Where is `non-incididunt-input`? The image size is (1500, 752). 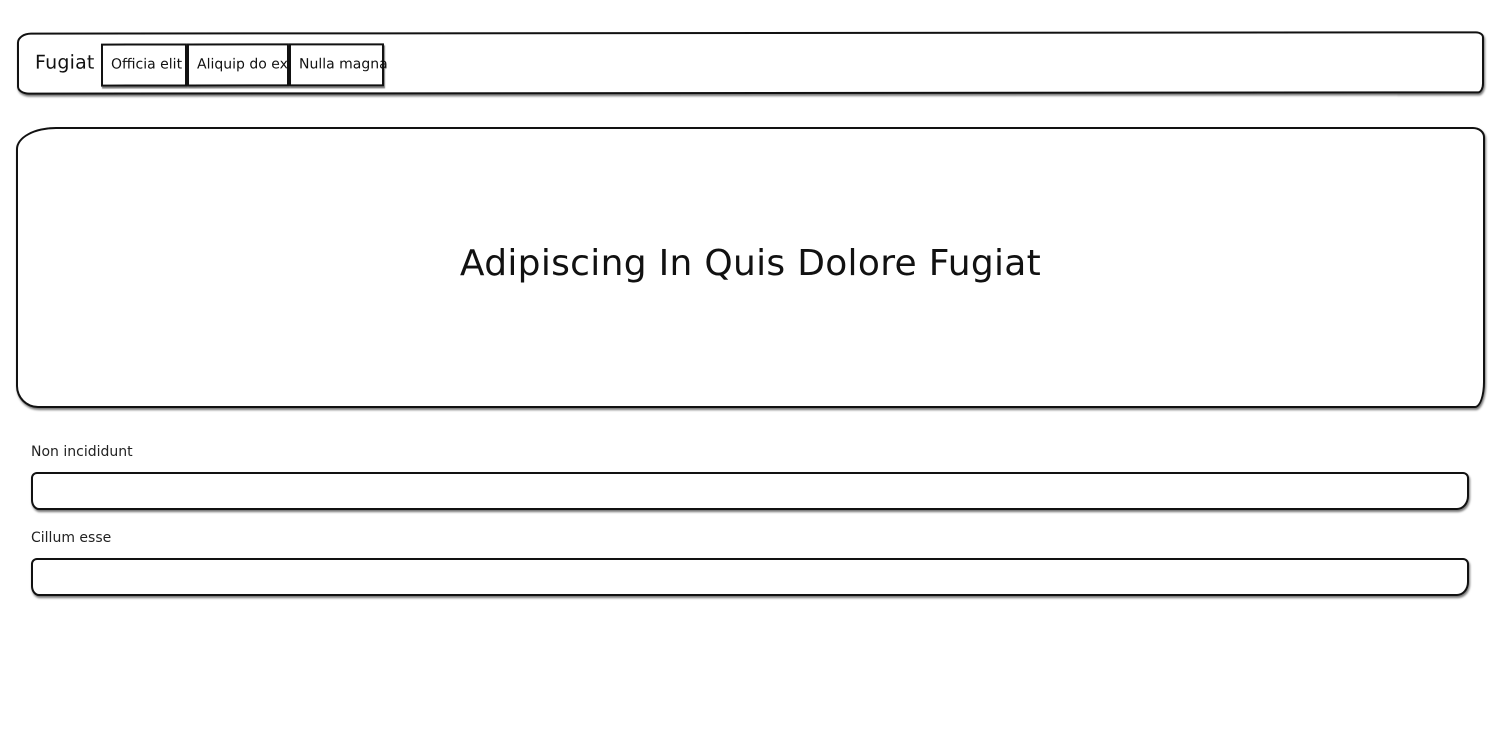 non-incididunt-input is located at coordinates (750, 491).